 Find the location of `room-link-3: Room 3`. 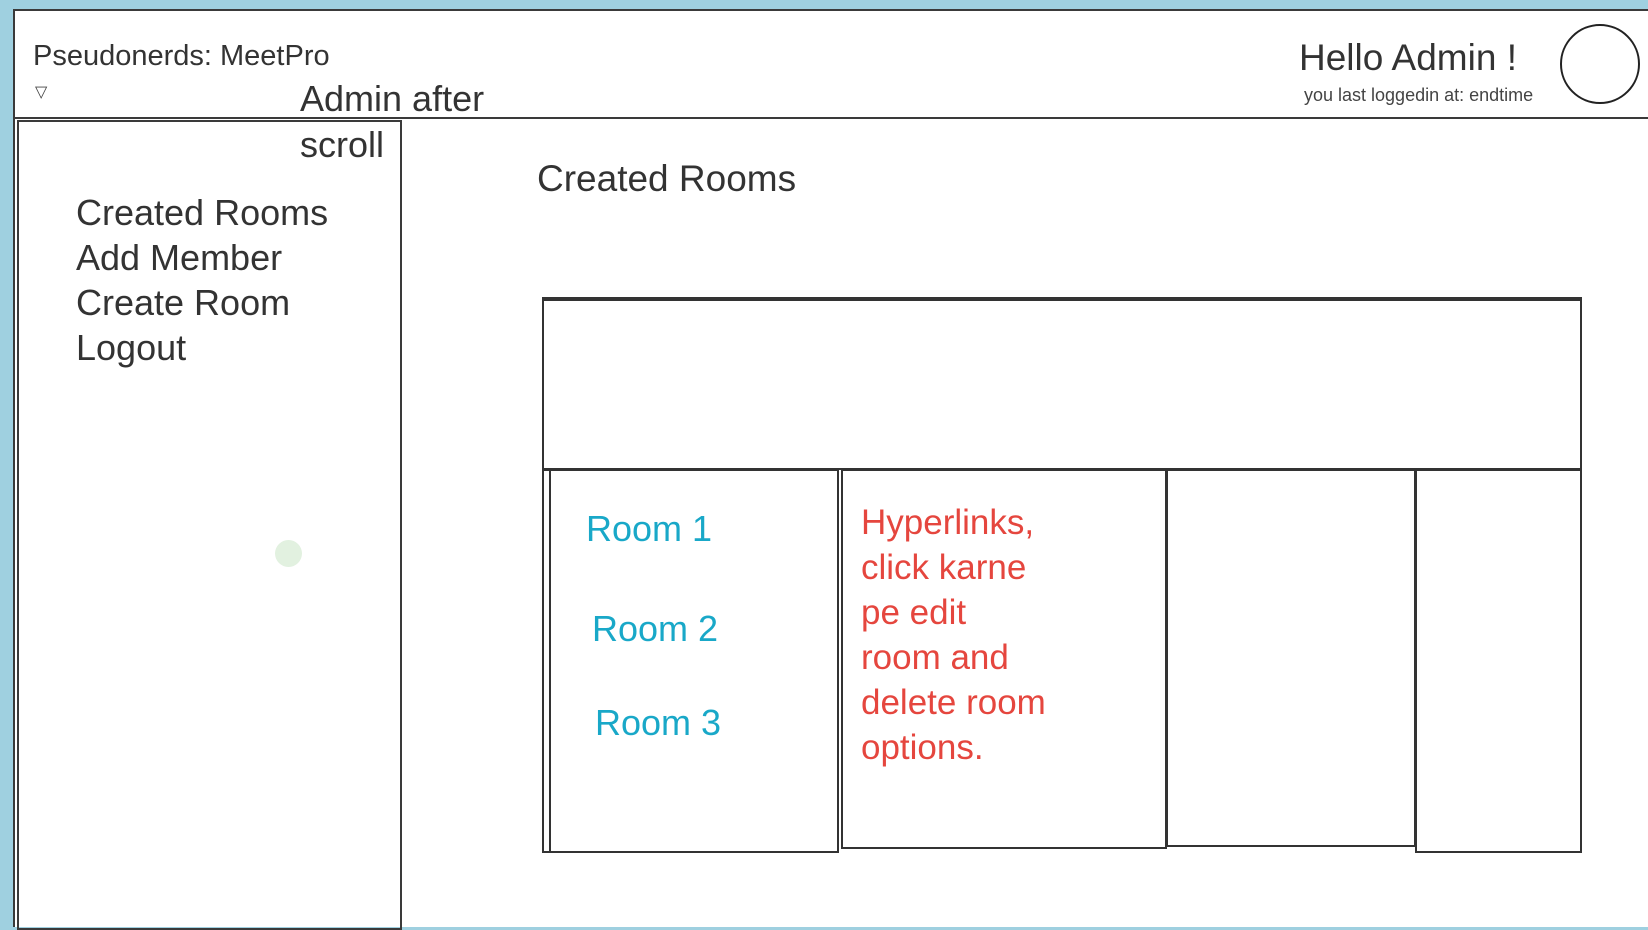

room-link-3: Room 3 is located at coordinates (658, 723).